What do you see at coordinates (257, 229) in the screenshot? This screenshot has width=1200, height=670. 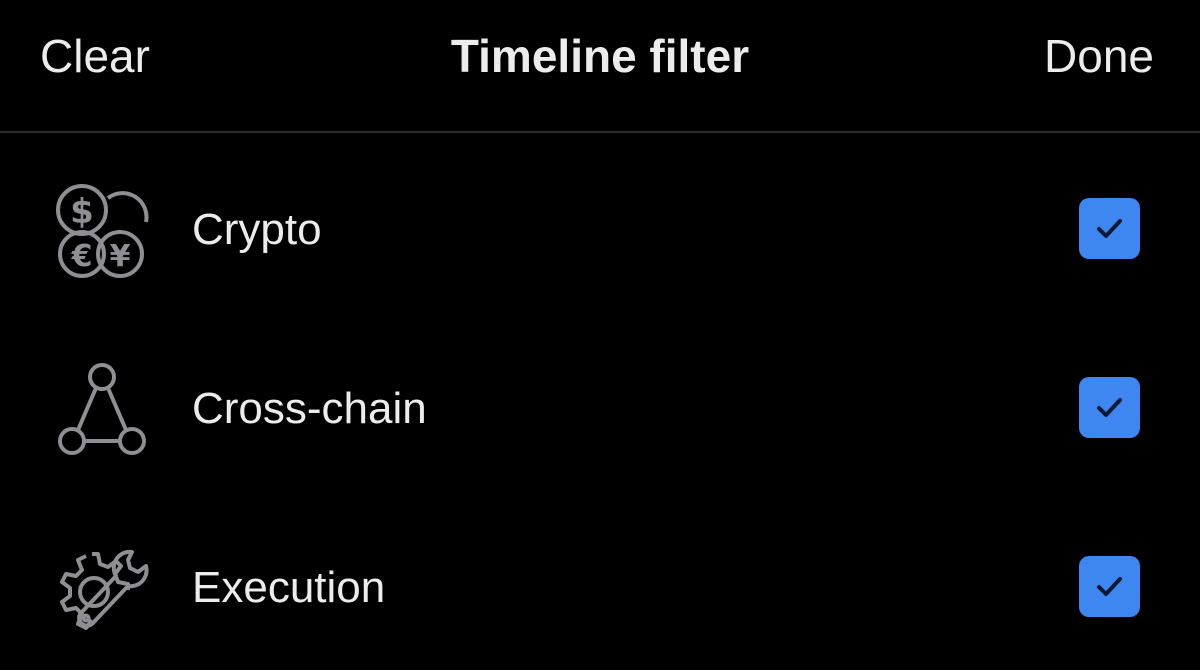 I see `filter-label: Crypto` at bounding box center [257, 229].